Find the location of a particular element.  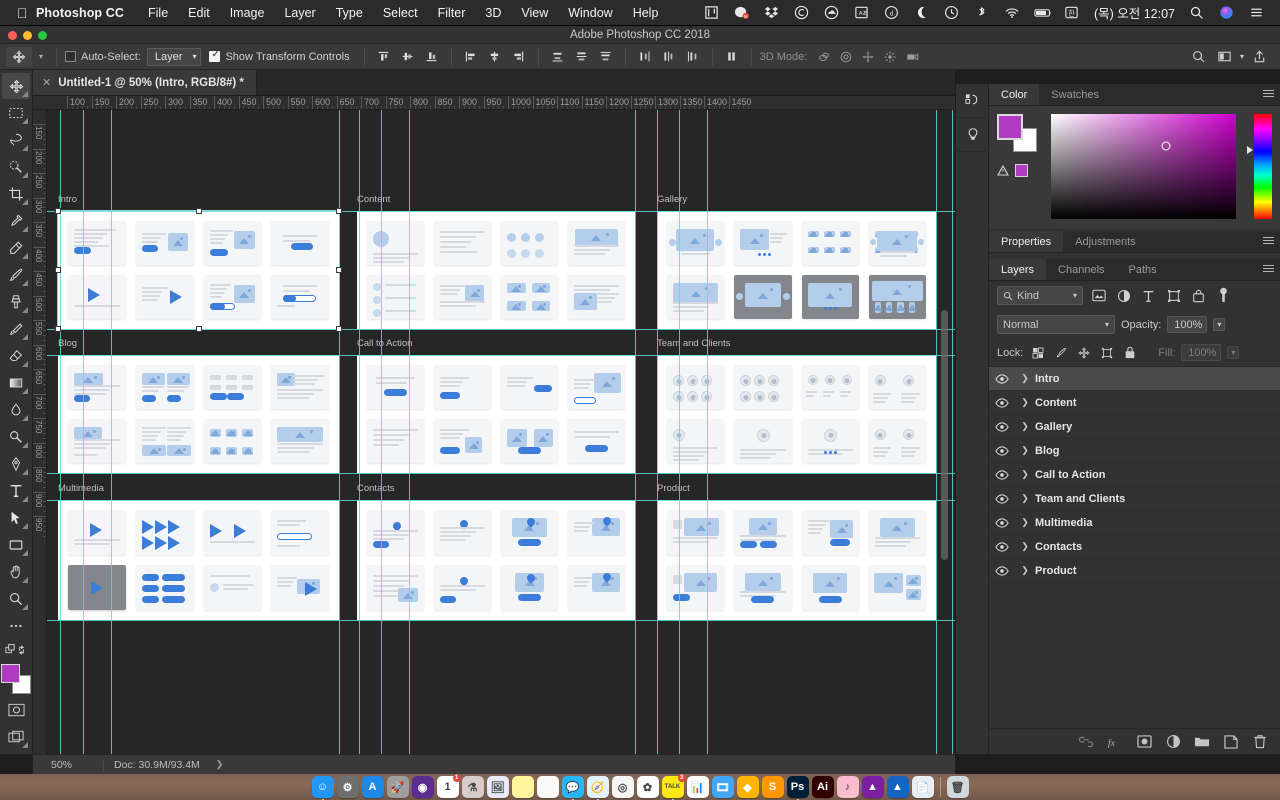

clone-stamp-tool is located at coordinates (16, 302).